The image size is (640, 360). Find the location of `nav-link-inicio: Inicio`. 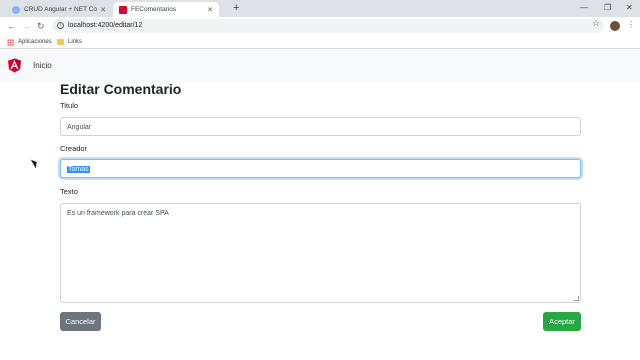

nav-link-inicio: Inicio is located at coordinates (42, 65).